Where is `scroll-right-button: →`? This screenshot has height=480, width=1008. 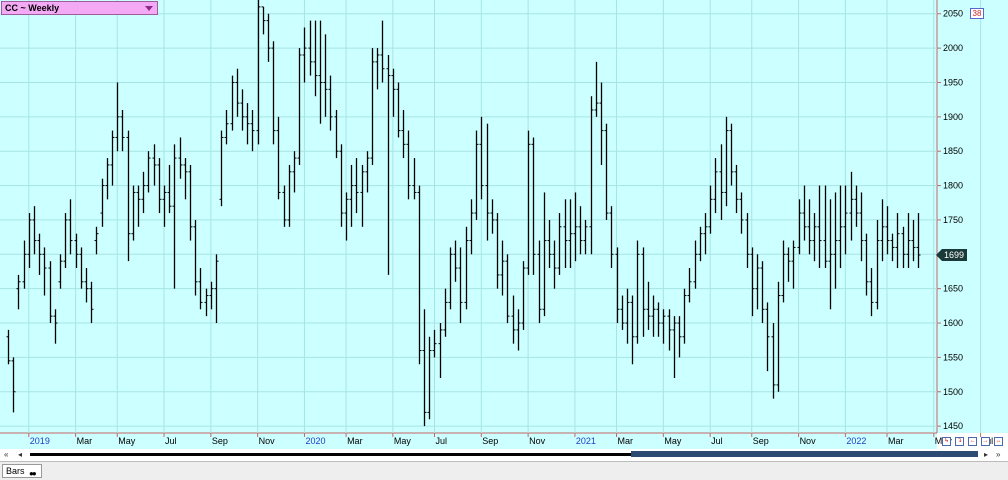
scroll-right-button: → is located at coordinates (985, 441).